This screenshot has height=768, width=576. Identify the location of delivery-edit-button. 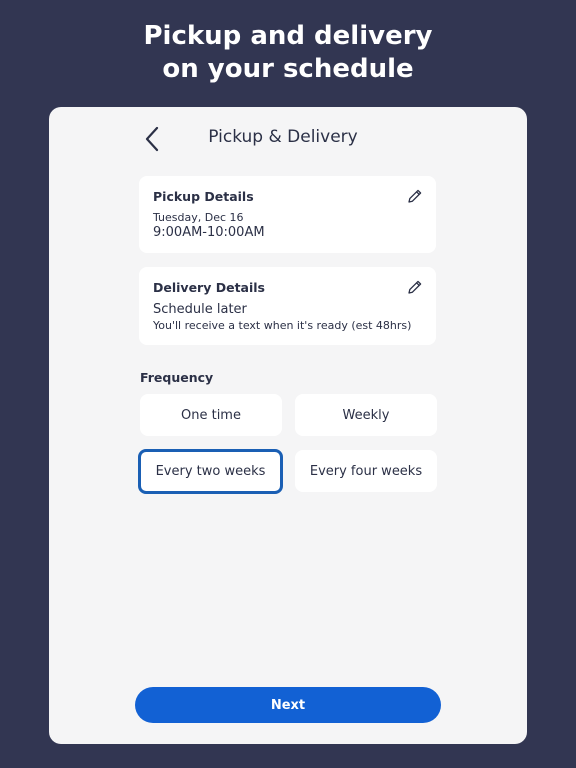
(415, 287).